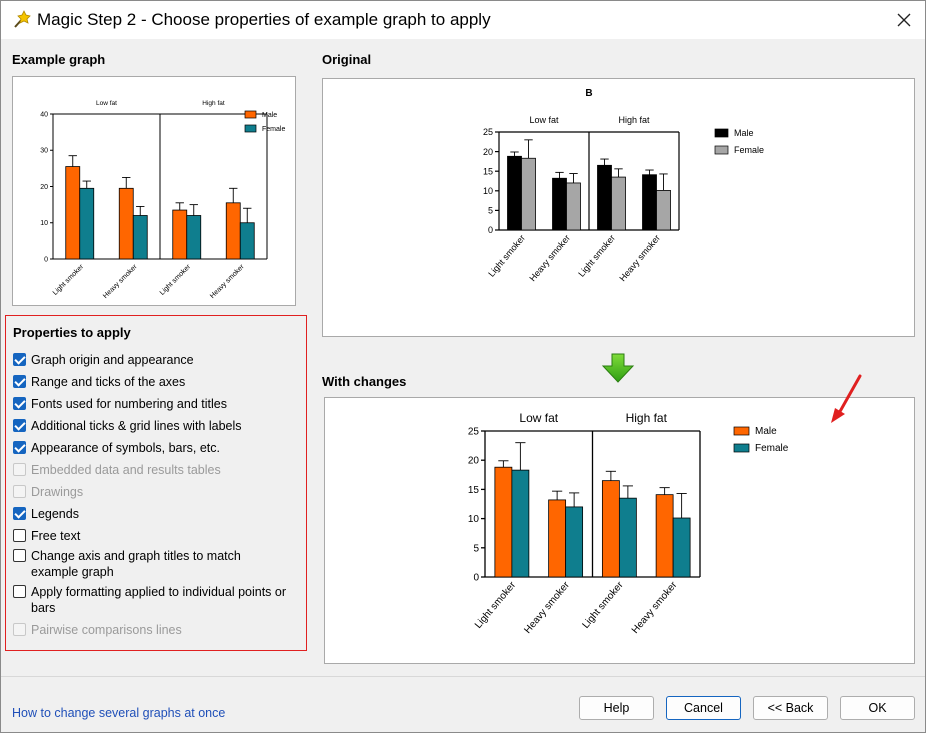  Describe the element at coordinates (616, 708) in the screenshot. I see `help-button: Help` at that location.